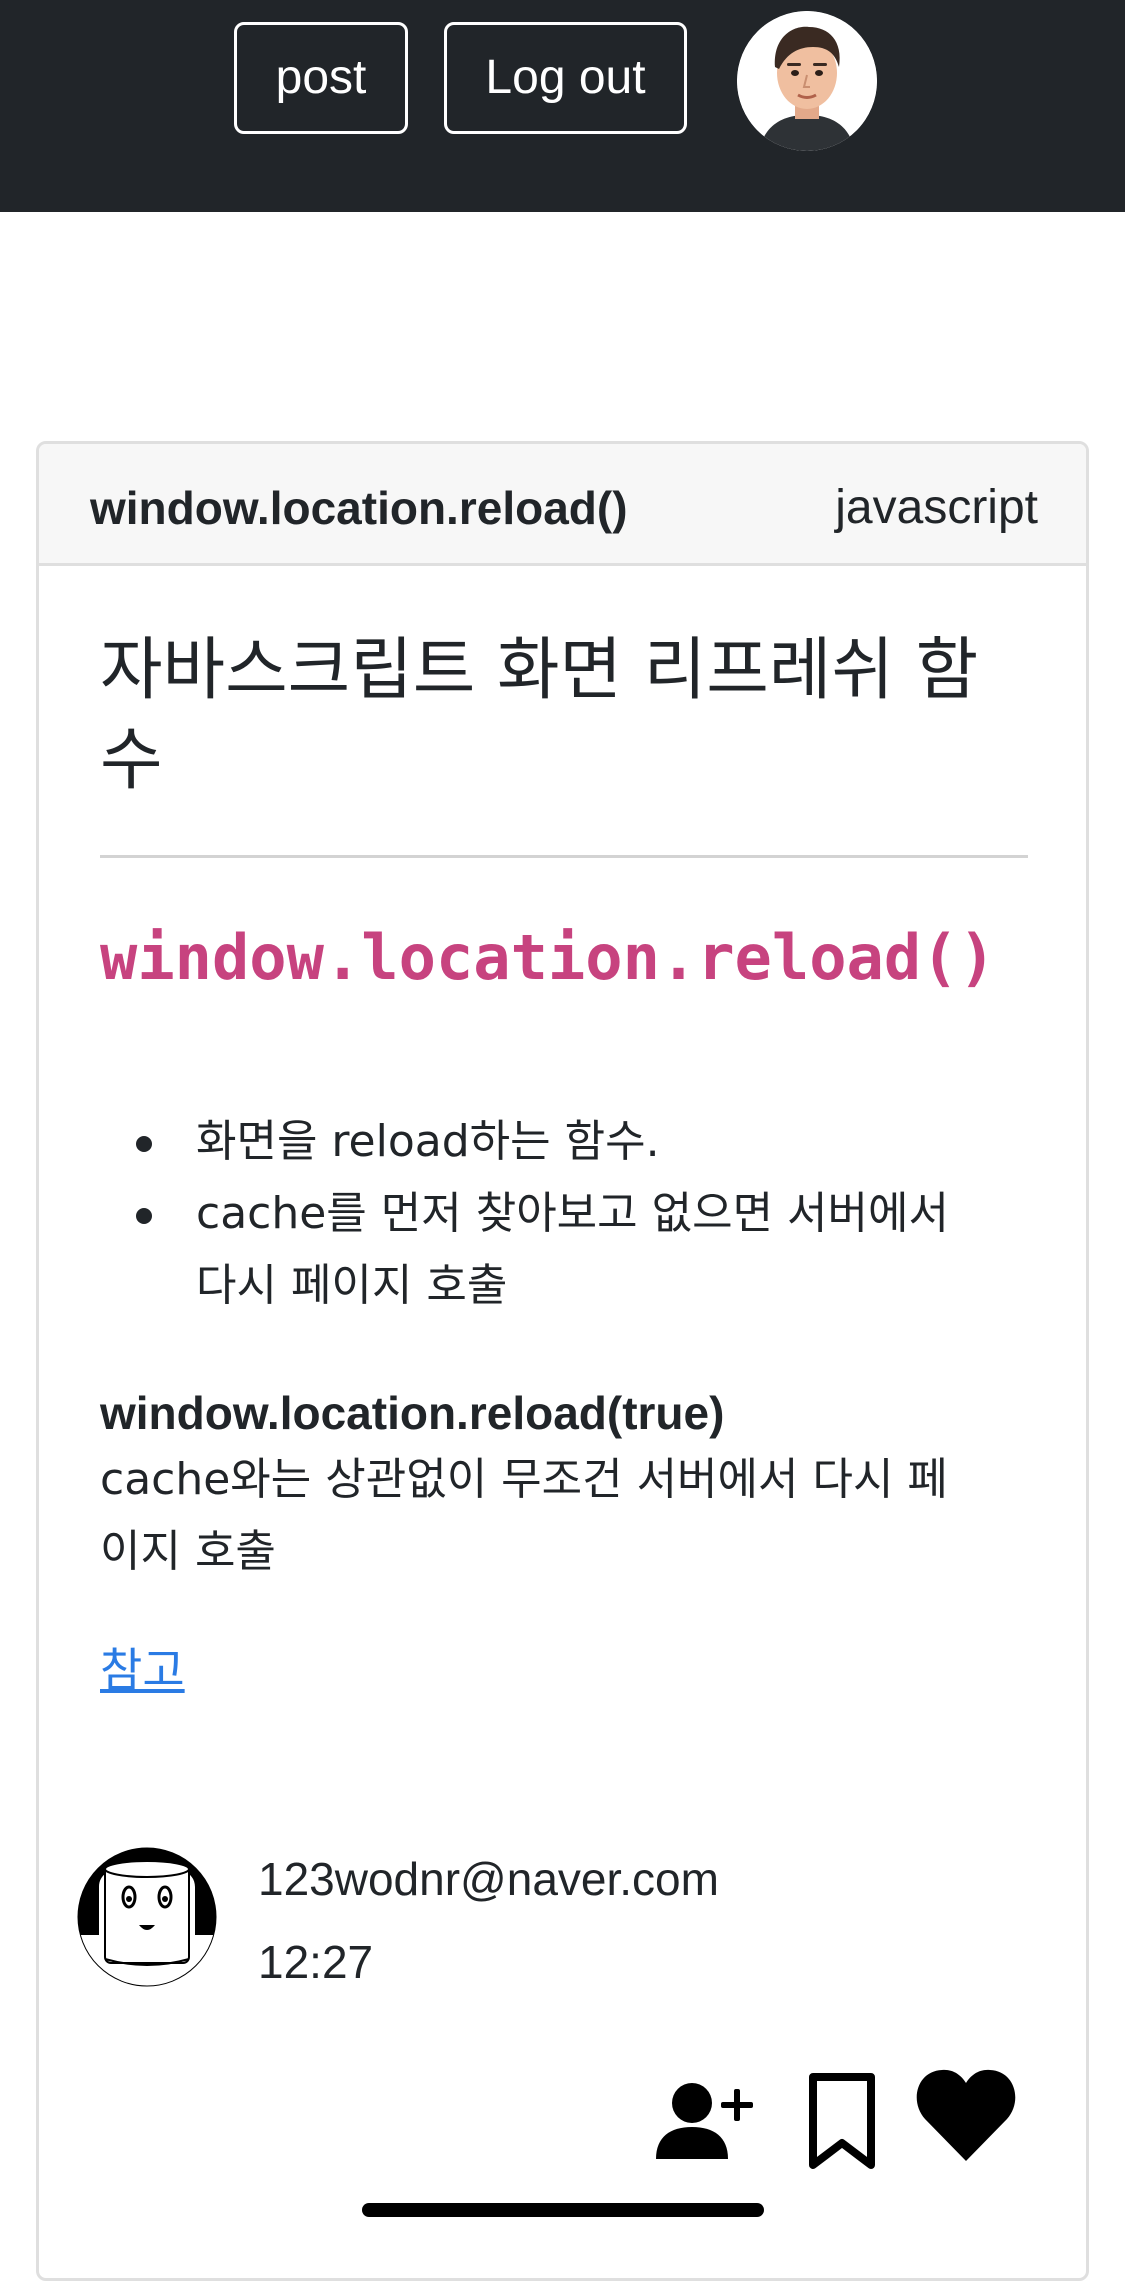 The width and height of the screenshot is (1125, 2281). I want to click on author-email: 123wodnr@naver.com, so click(488, 1879).